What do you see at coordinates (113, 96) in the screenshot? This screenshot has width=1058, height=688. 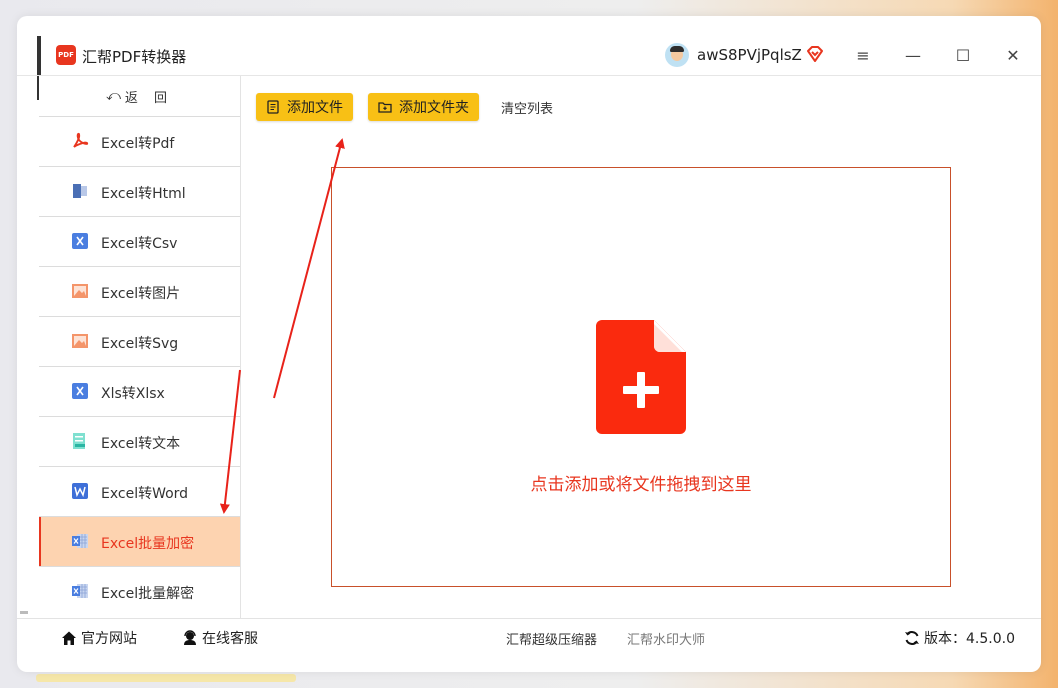 I see `back-arrow-icon: ⤺` at bounding box center [113, 96].